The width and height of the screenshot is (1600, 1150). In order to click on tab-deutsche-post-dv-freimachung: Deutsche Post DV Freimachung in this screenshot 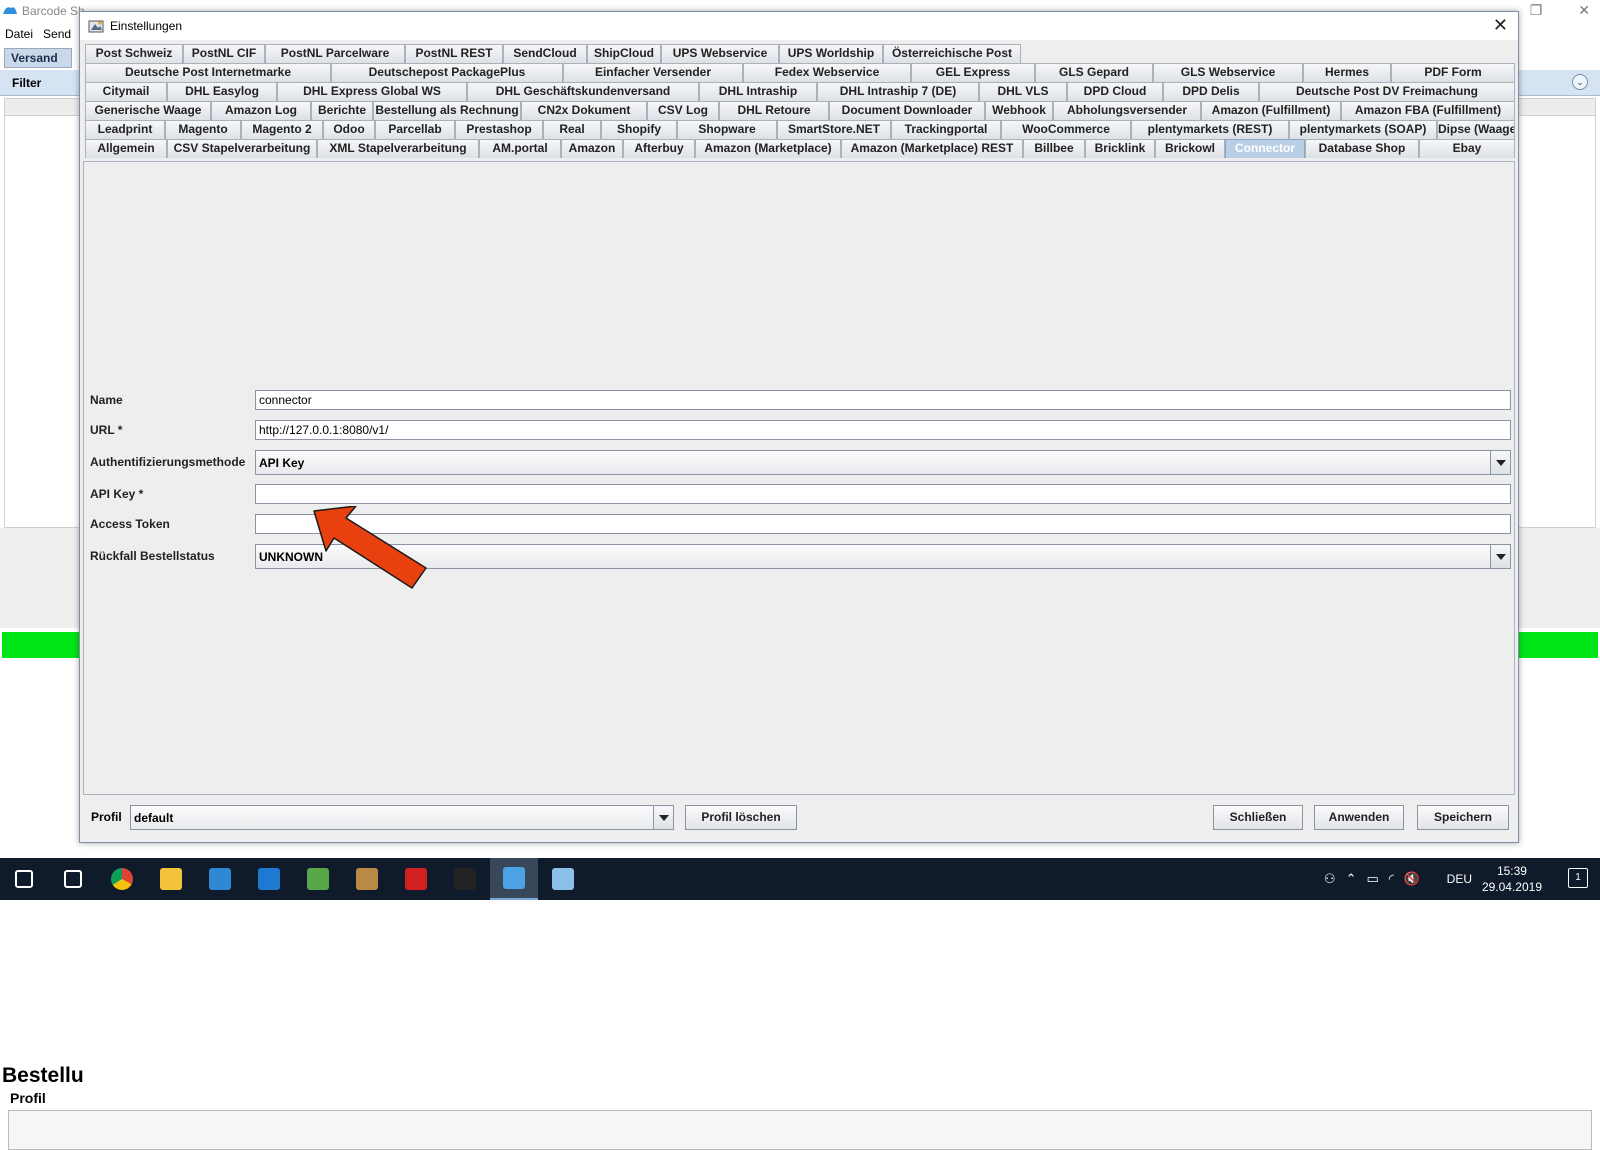, I will do `click(1387, 91)`.